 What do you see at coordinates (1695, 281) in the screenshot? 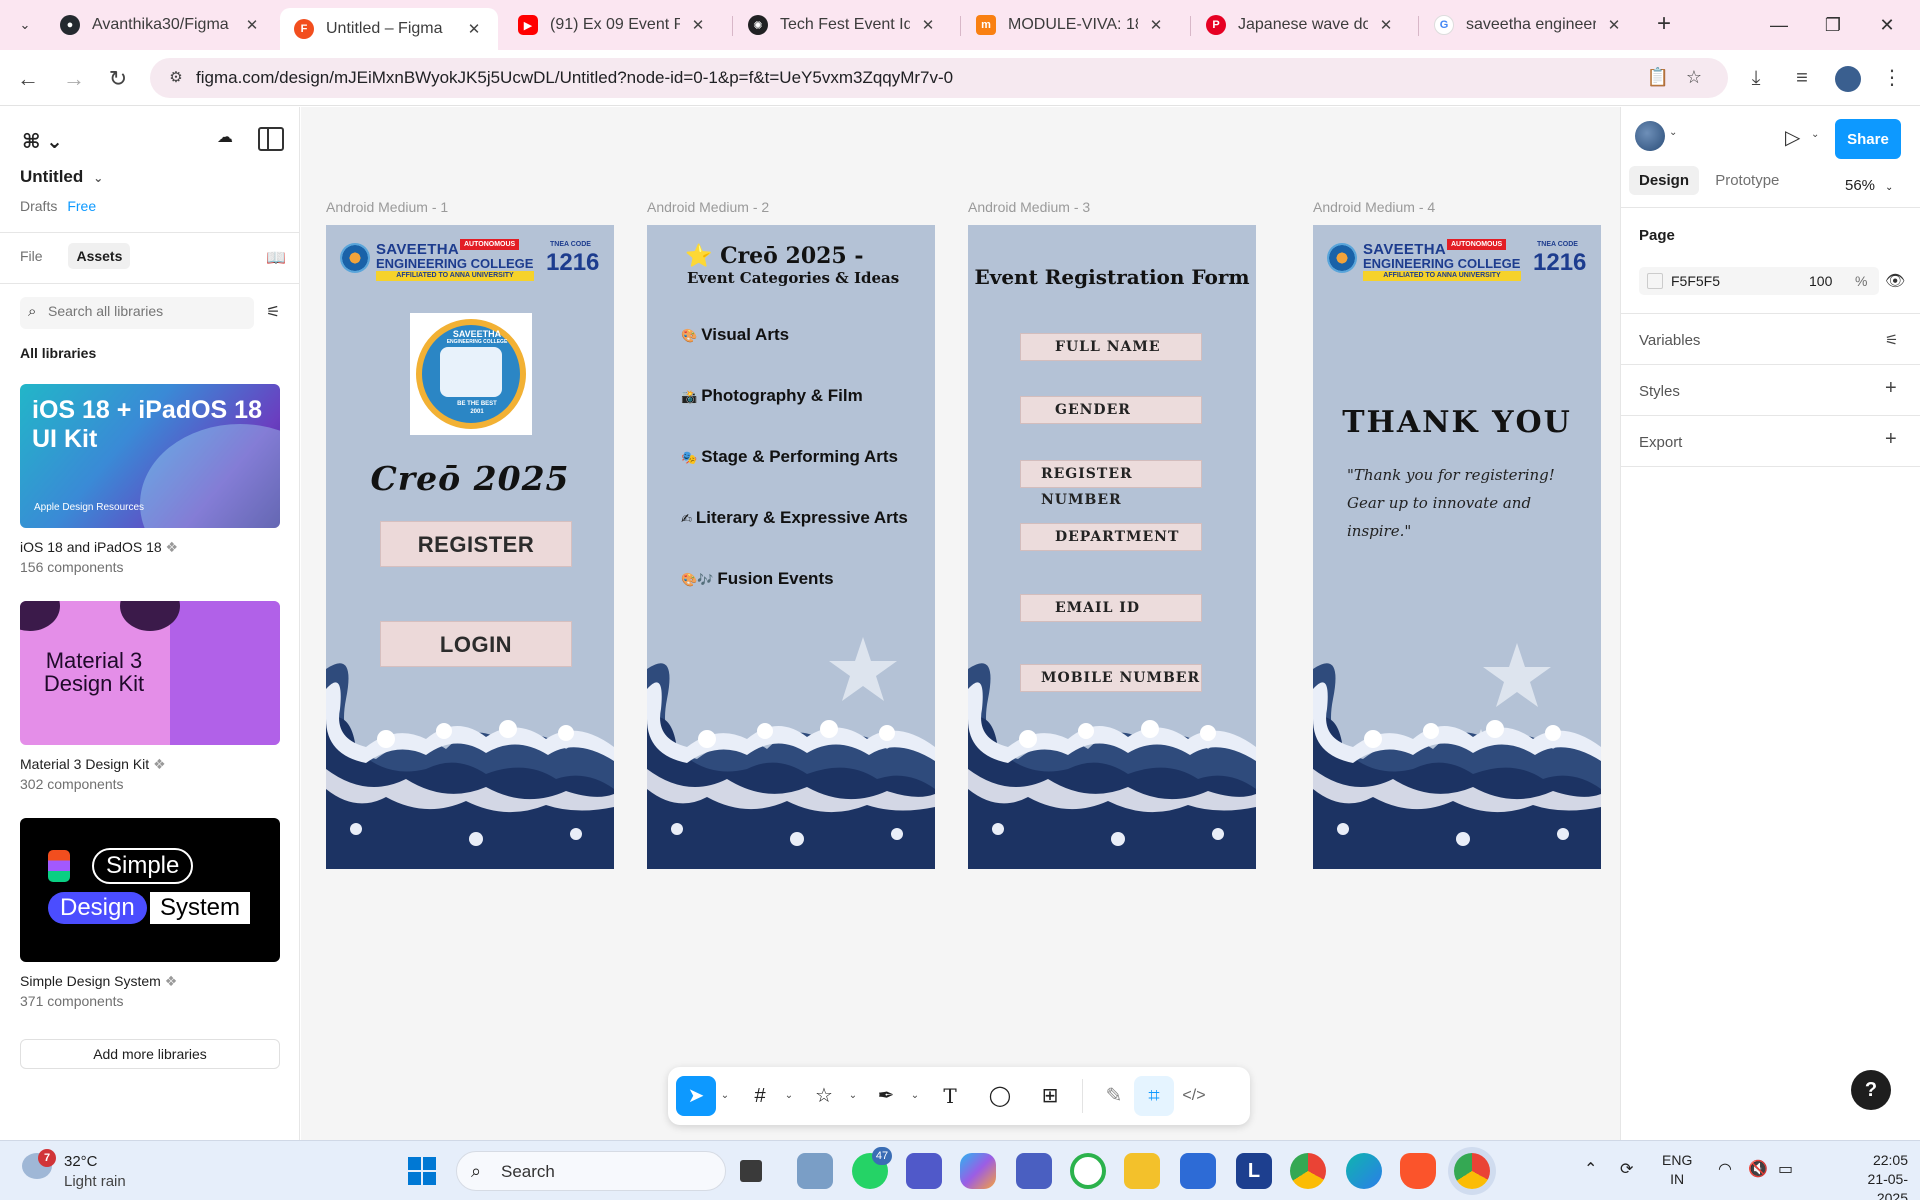
I see `page-fill-hex: F5F5F5` at bounding box center [1695, 281].